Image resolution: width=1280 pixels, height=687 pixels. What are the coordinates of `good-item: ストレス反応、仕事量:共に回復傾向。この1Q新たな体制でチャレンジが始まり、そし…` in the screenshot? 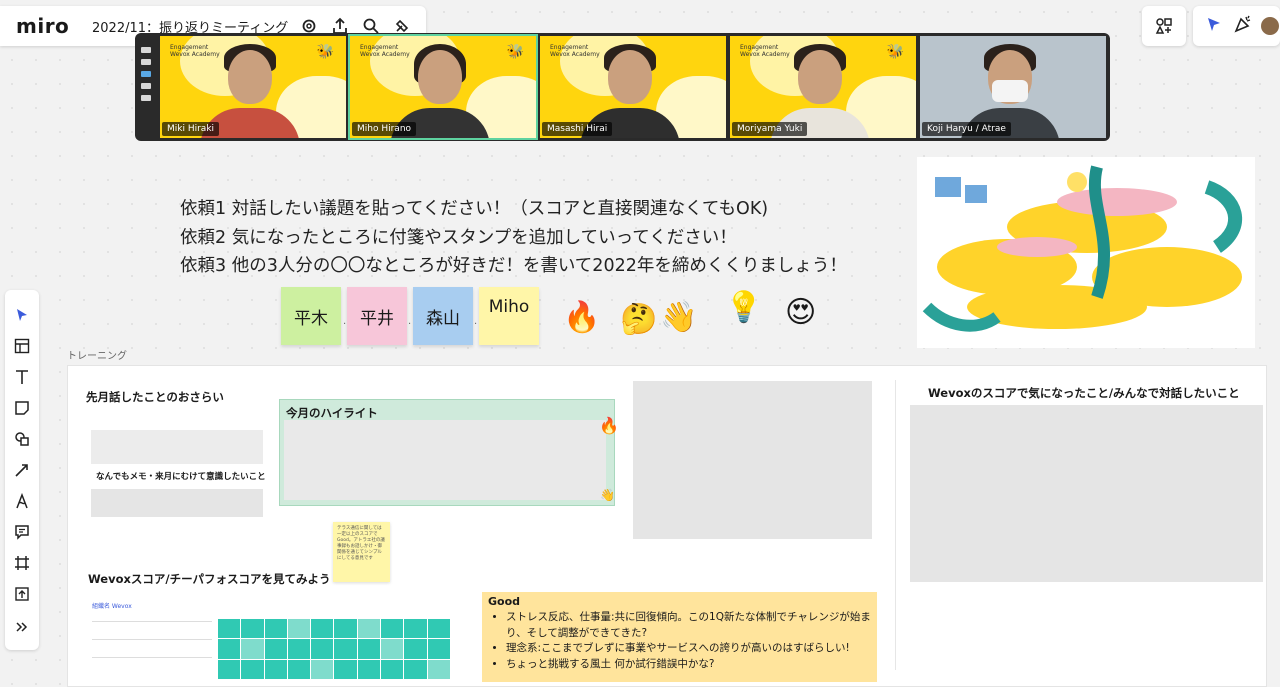 It's located at (688, 625).